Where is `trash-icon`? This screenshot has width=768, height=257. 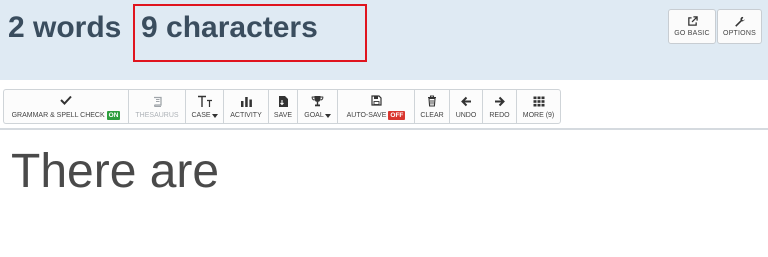 trash-icon is located at coordinates (432, 101).